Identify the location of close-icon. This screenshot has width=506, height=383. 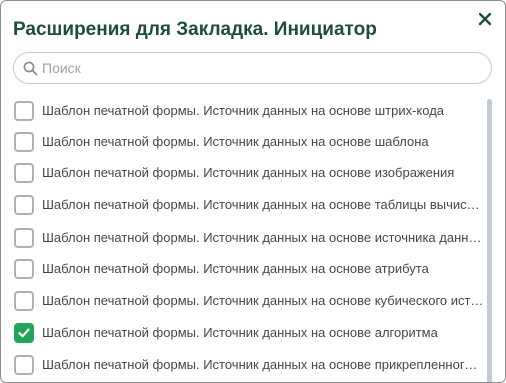
(485, 19).